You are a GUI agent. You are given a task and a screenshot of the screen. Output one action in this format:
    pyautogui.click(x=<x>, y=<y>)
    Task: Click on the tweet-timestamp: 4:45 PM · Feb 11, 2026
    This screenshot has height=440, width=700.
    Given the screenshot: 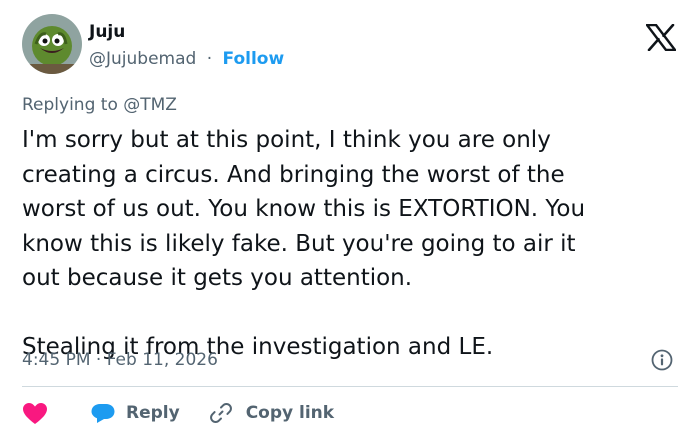 What is the action you would take?
    pyautogui.click(x=120, y=360)
    